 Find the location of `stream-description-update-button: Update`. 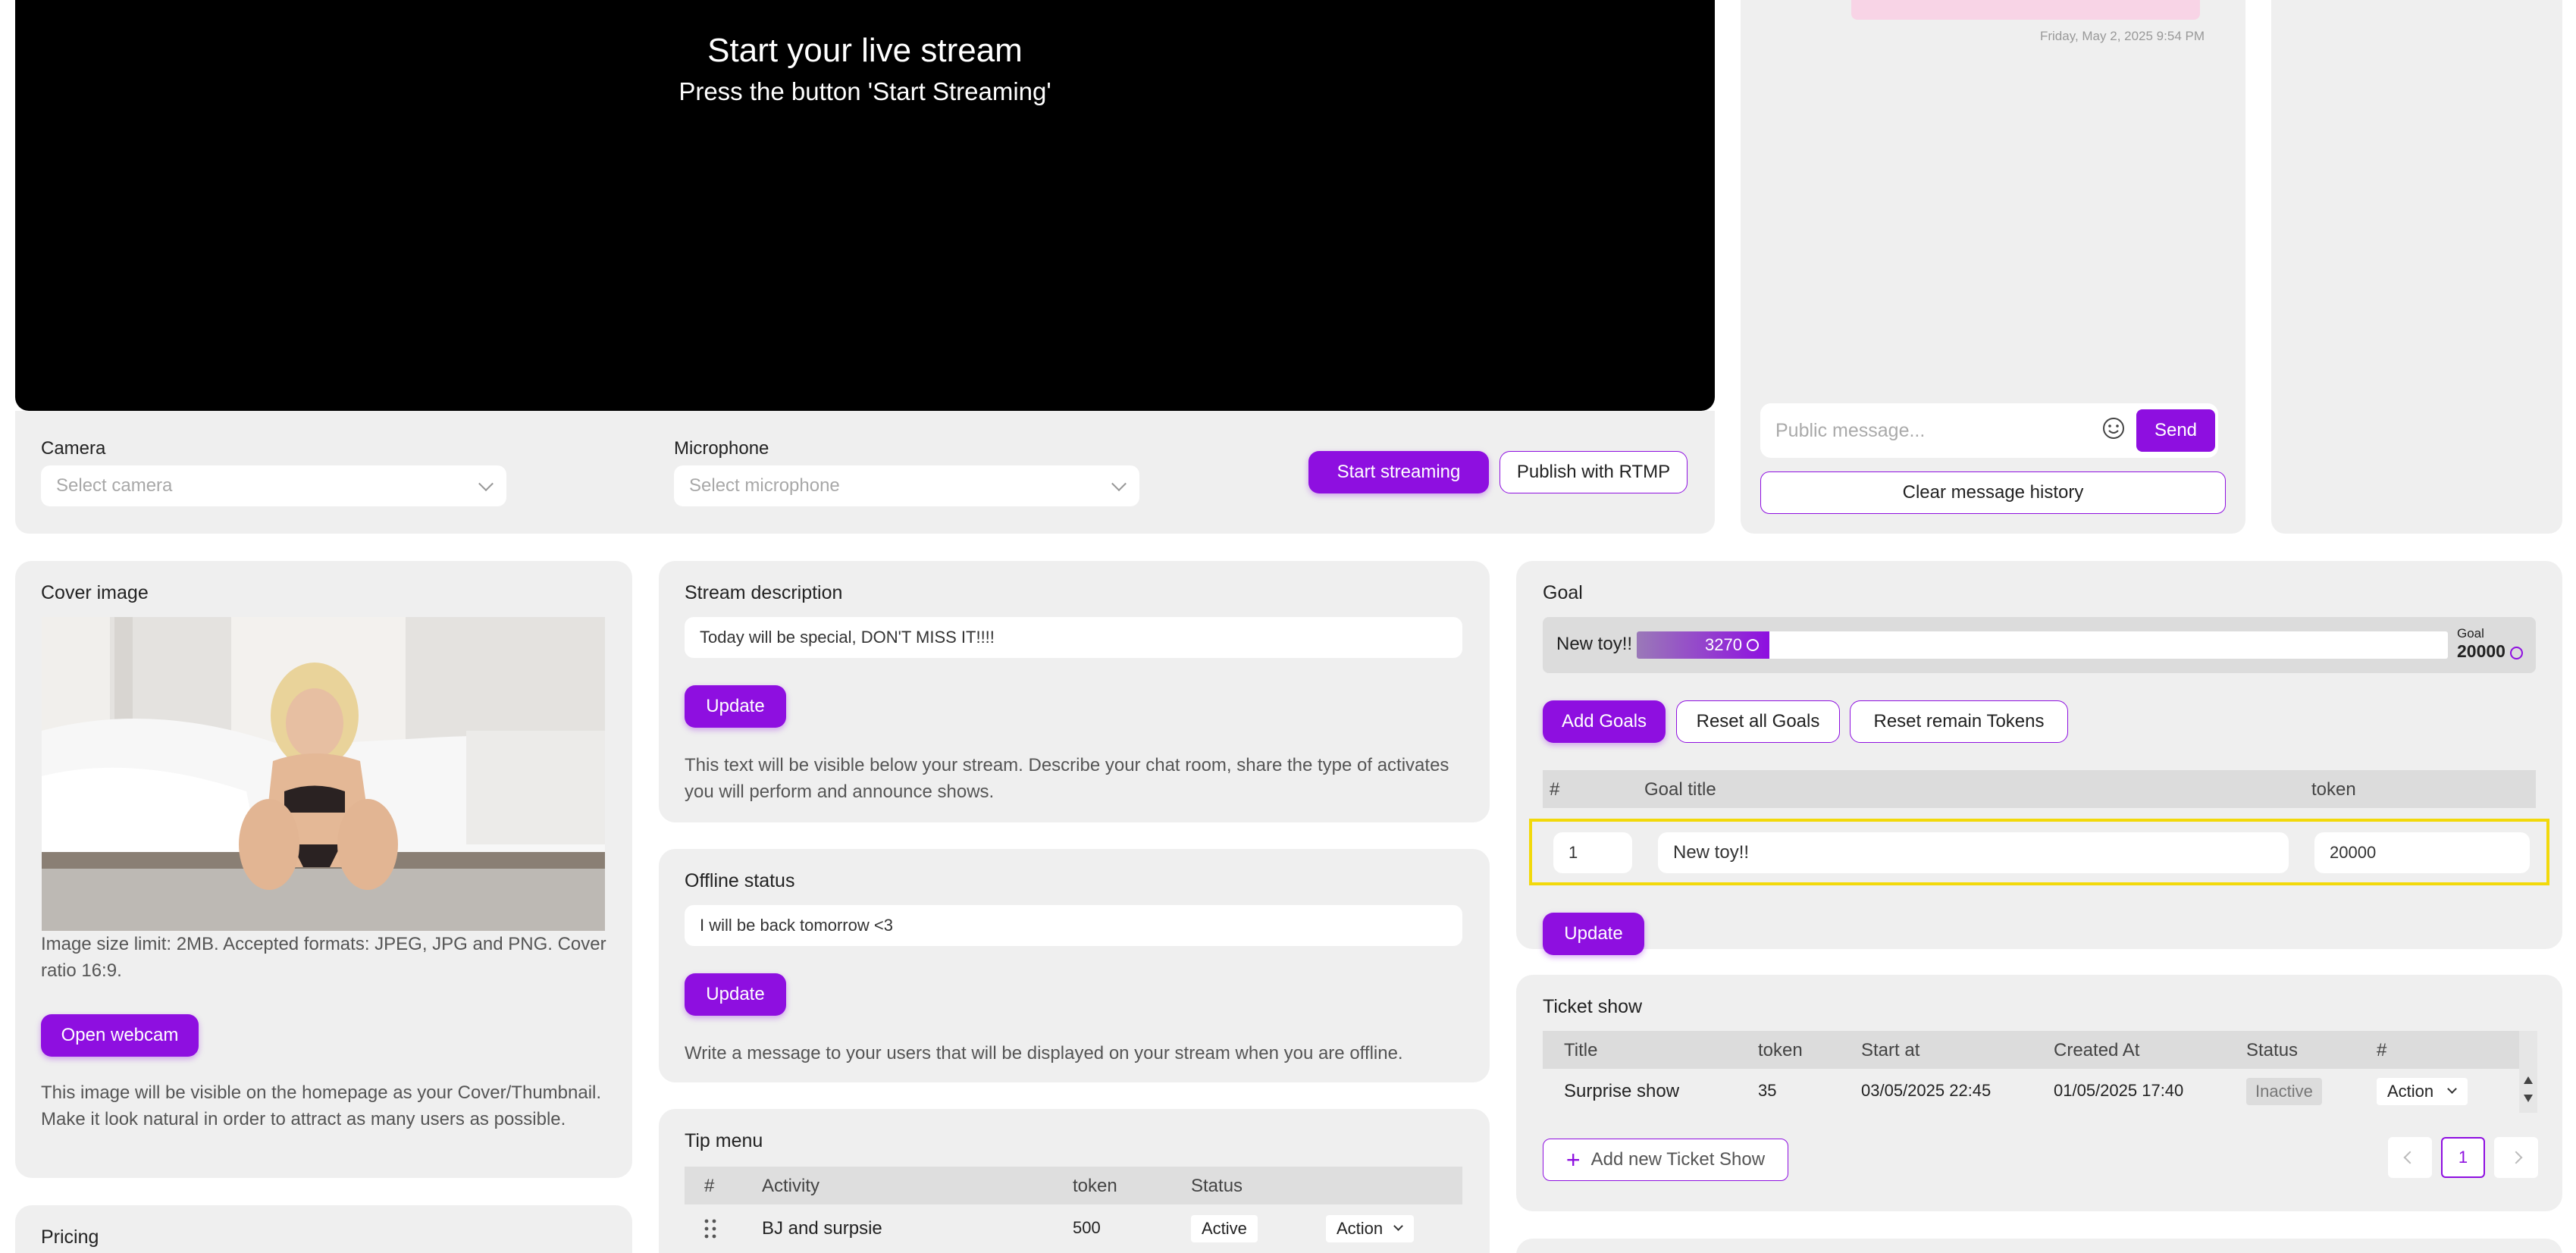

stream-description-update-button: Update is located at coordinates (735, 706).